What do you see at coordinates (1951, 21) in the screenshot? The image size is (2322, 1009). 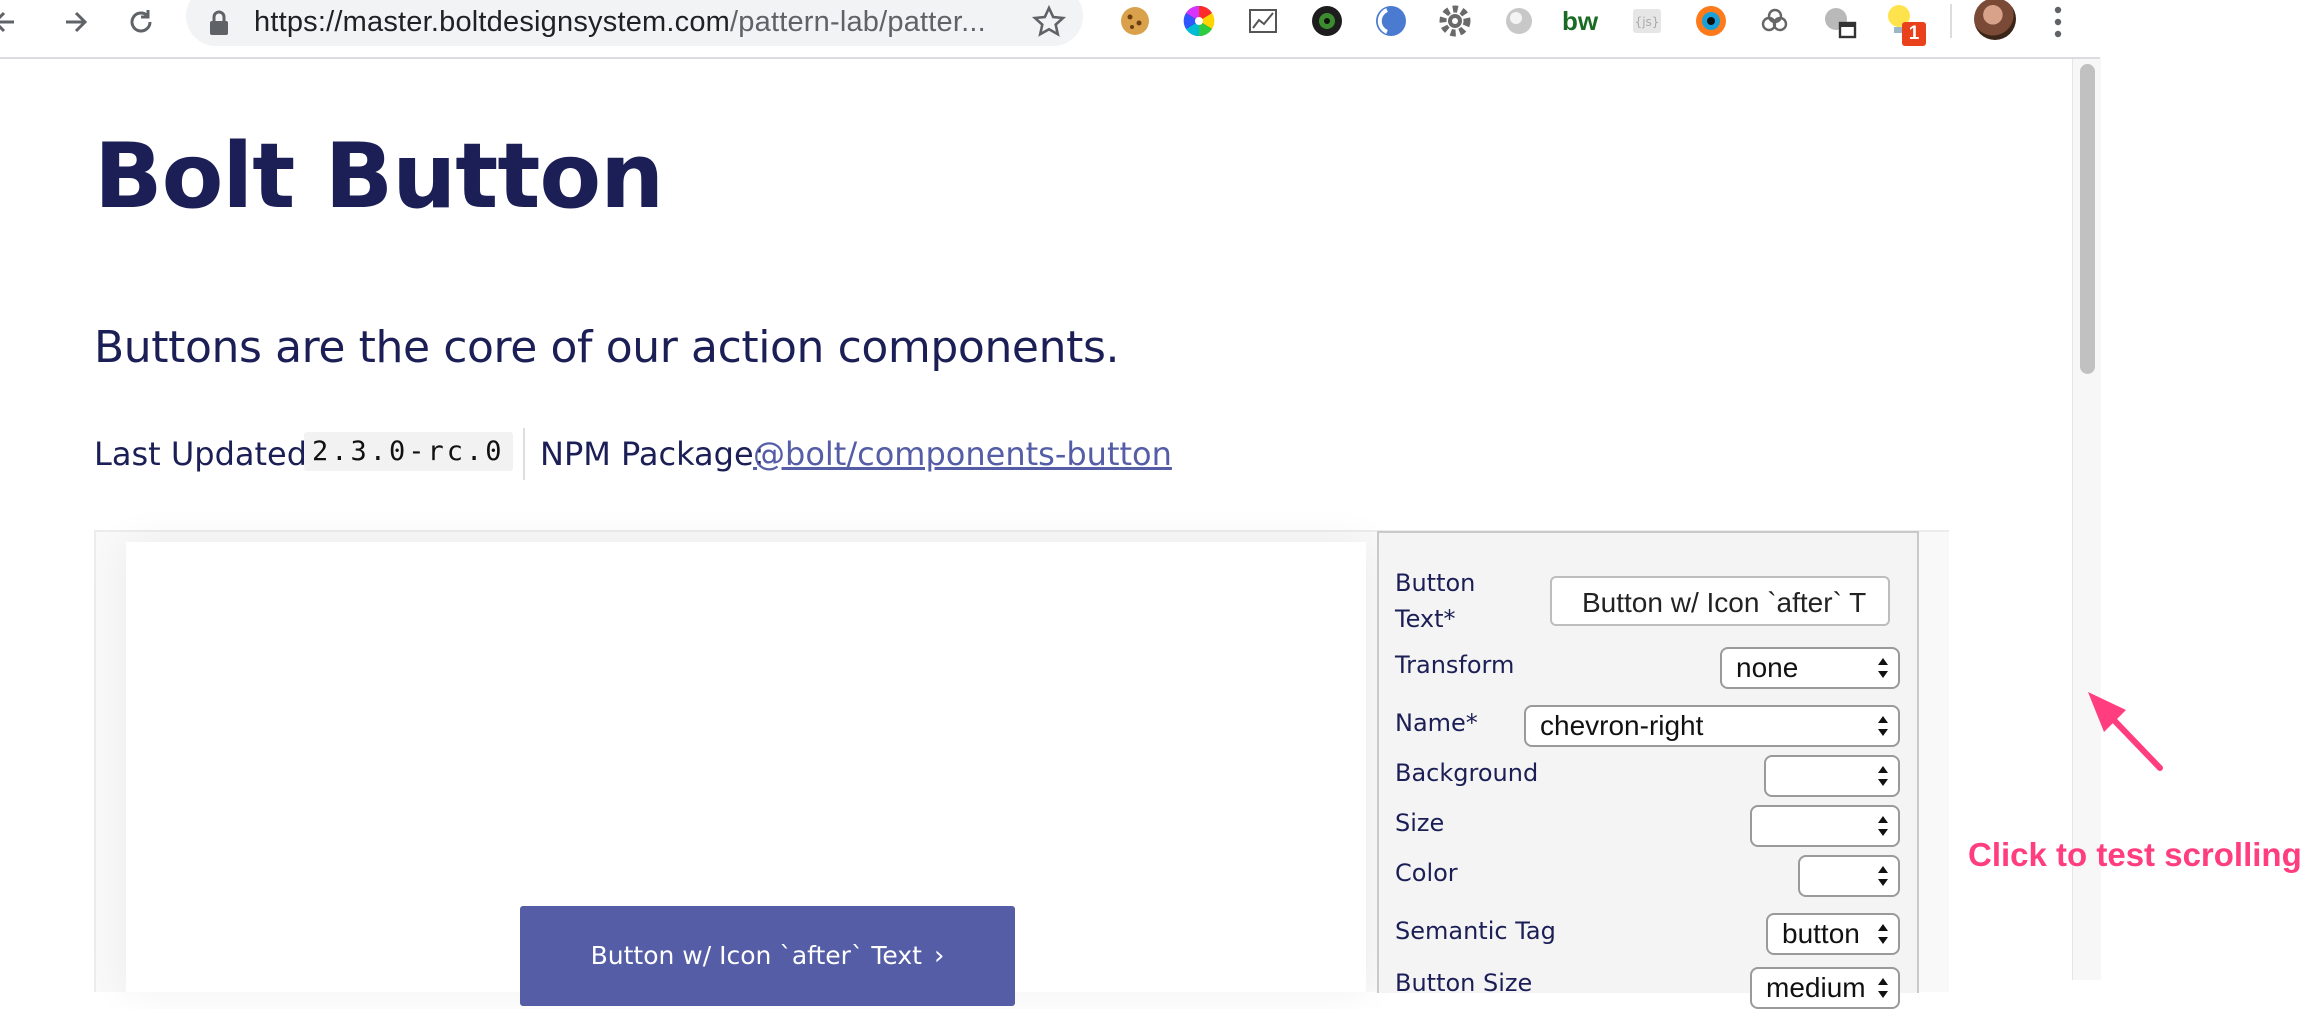 I see `toolbar-divider` at bounding box center [1951, 21].